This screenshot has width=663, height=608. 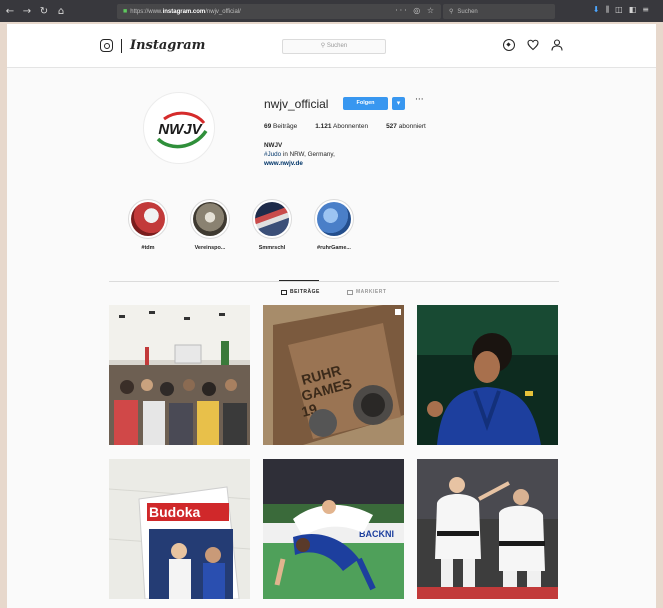 I want to click on ig-logo: Instagram, so click(x=152, y=45).